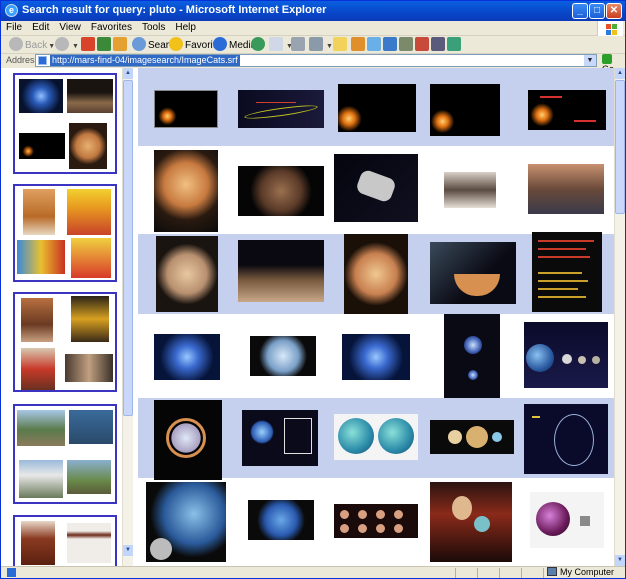 This screenshot has height=579, width=626. Describe the element at coordinates (543, 573) in the screenshot. I see `status-divider` at that location.